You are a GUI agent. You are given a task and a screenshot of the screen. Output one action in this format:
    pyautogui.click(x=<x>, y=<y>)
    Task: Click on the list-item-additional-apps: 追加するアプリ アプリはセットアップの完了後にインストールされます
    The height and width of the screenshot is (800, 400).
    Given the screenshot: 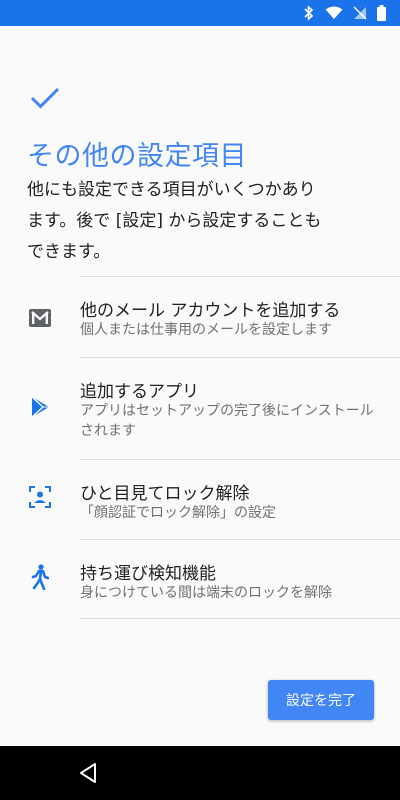 What is the action you would take?
    pyautogui.click(x=200, y=408)
    